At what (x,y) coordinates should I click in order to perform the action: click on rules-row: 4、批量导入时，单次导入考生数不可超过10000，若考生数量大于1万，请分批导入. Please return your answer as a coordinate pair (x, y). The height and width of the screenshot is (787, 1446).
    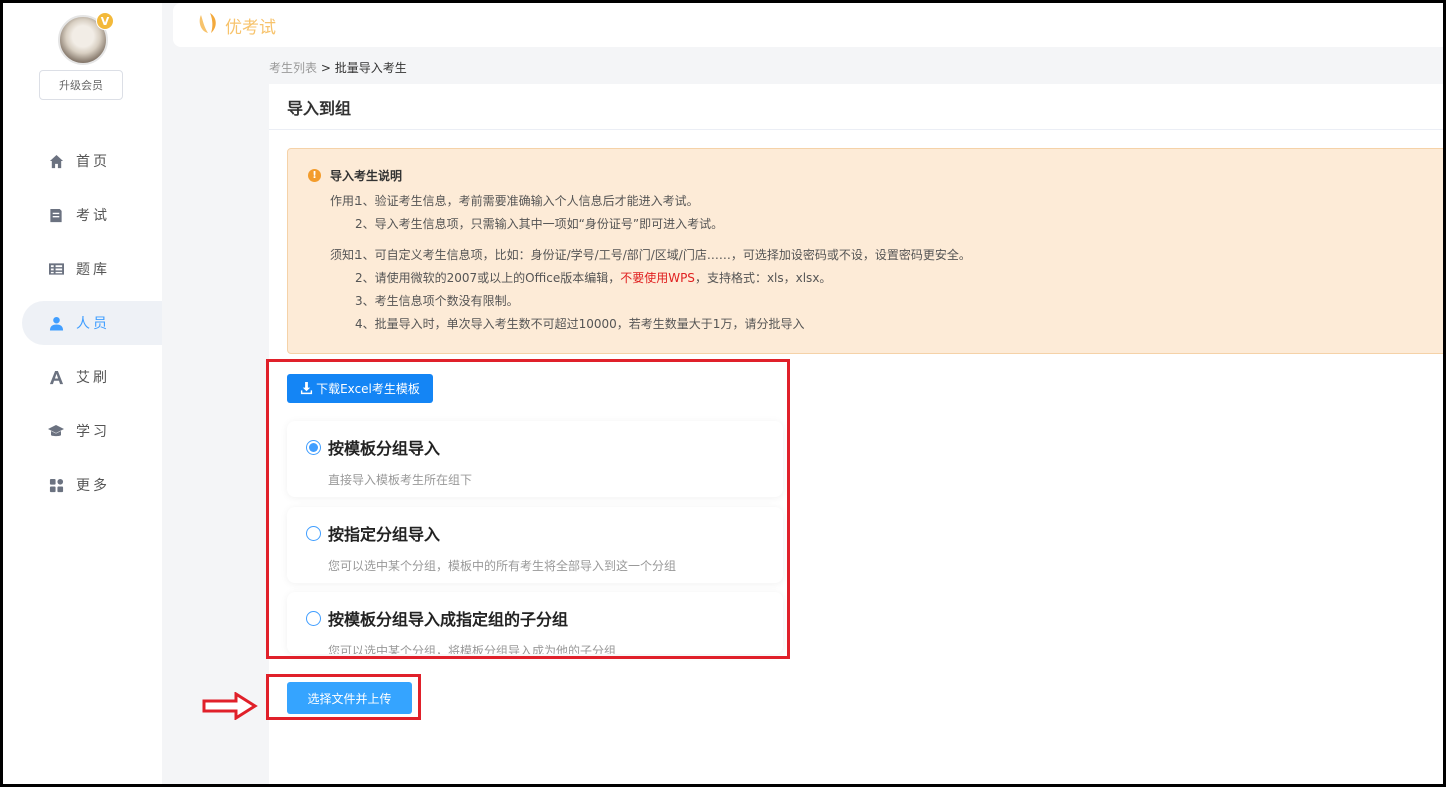
    Looking at the image, I should click on (877, 324).